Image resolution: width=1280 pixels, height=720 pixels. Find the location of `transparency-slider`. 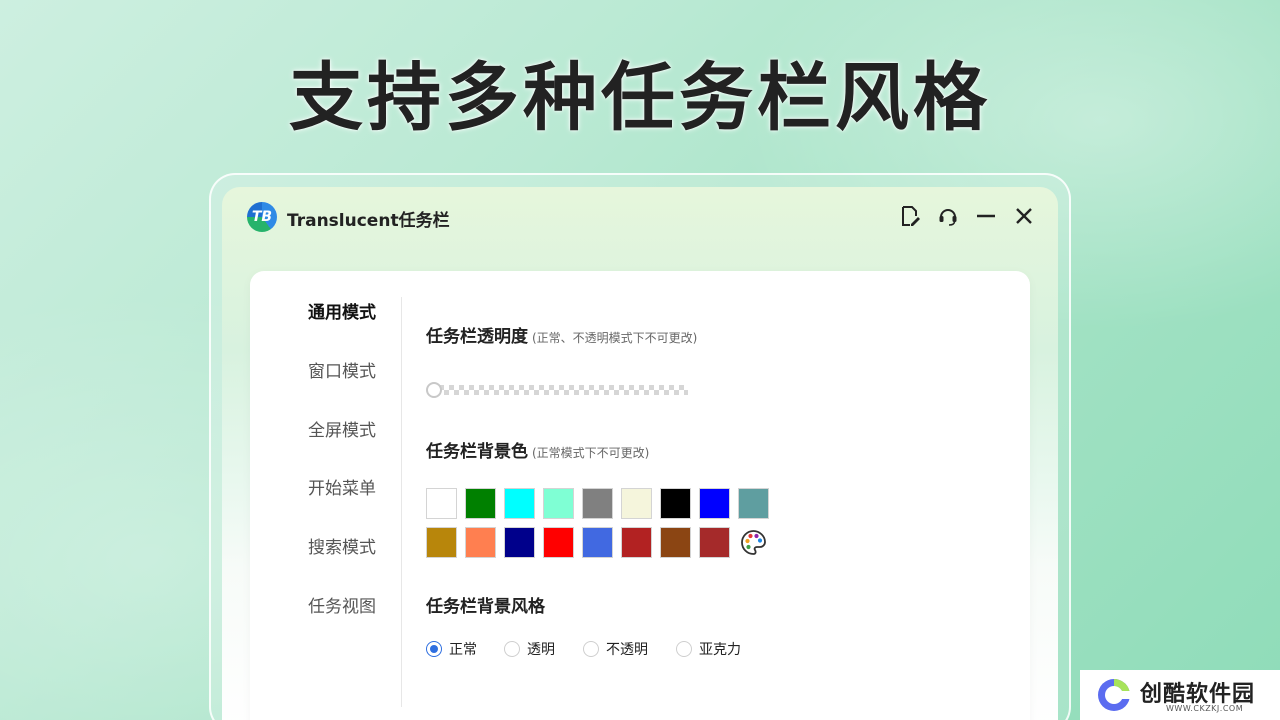

transparency-slider is located at coordinates (557, 390).